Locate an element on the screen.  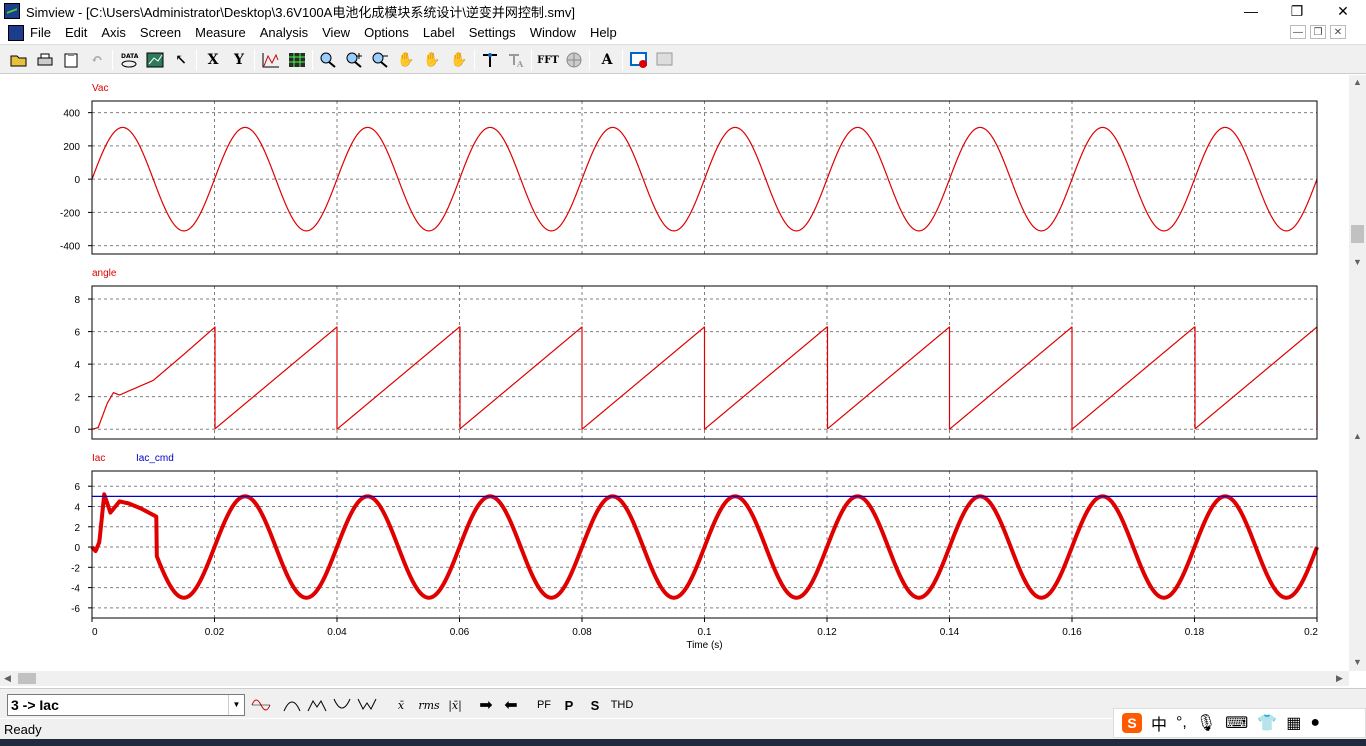
apps-grid-icon: ▦ is located at coordinates (1293, 723).